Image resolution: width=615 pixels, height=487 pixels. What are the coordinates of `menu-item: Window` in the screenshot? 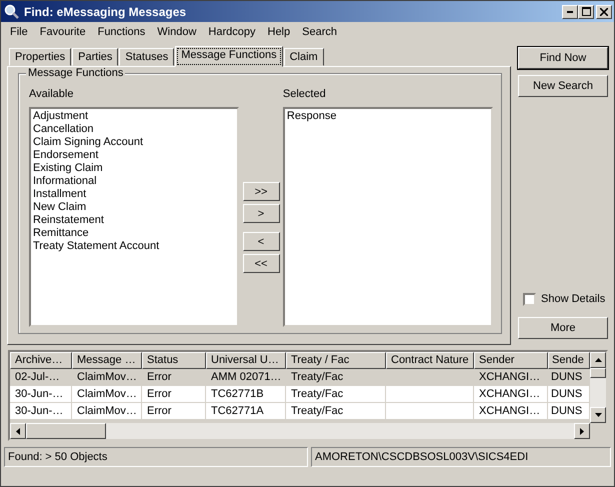 It's located at (176, 32).